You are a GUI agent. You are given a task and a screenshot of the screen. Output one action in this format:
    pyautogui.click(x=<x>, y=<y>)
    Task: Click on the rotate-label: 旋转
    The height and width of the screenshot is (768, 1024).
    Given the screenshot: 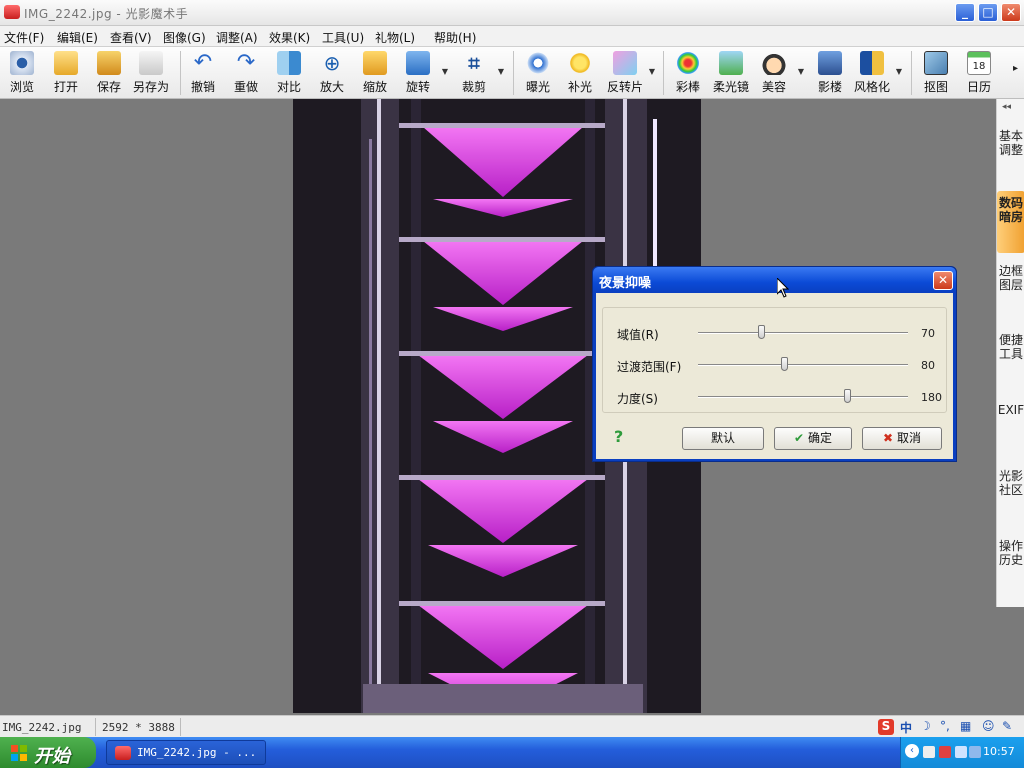 What is the action you would take?
    pyautogui.click(x=417, y=87)
    